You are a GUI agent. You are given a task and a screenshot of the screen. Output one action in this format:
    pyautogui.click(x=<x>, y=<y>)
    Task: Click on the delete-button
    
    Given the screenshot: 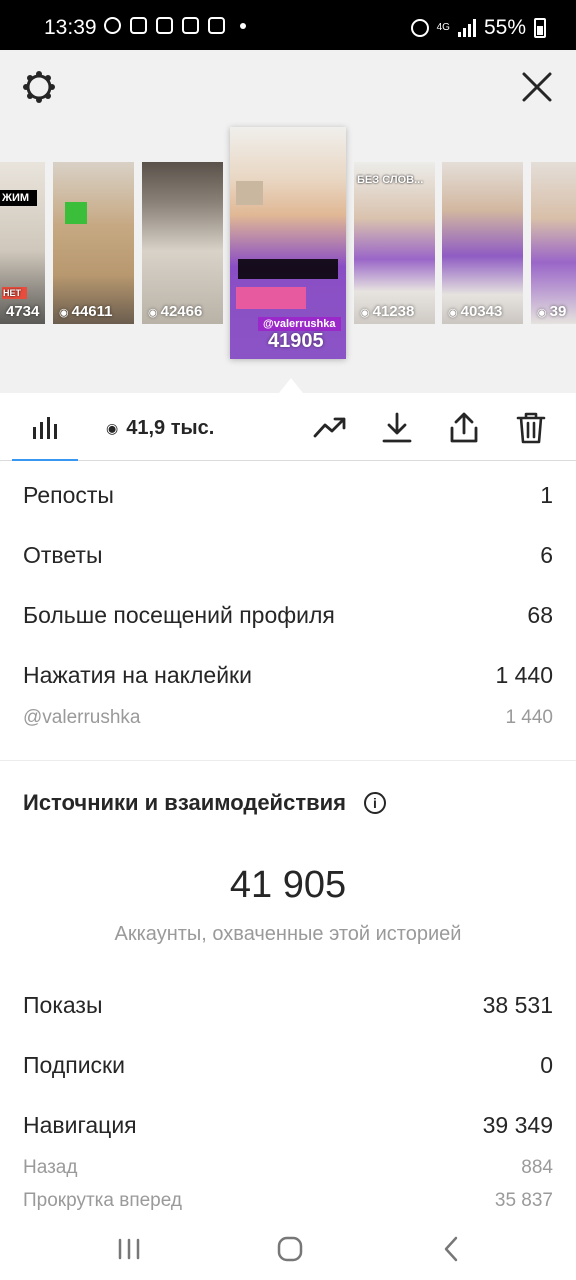 What is the action you would take?
    pyautogui.click(x=531, y=428)
    